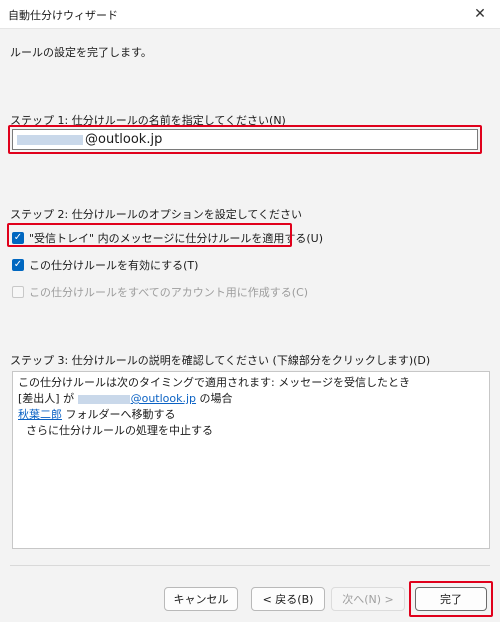  What do you see at coordinates (149, 235) in the screenshot?
I see `highlight-box-apply` at bounding box center [149, 235].